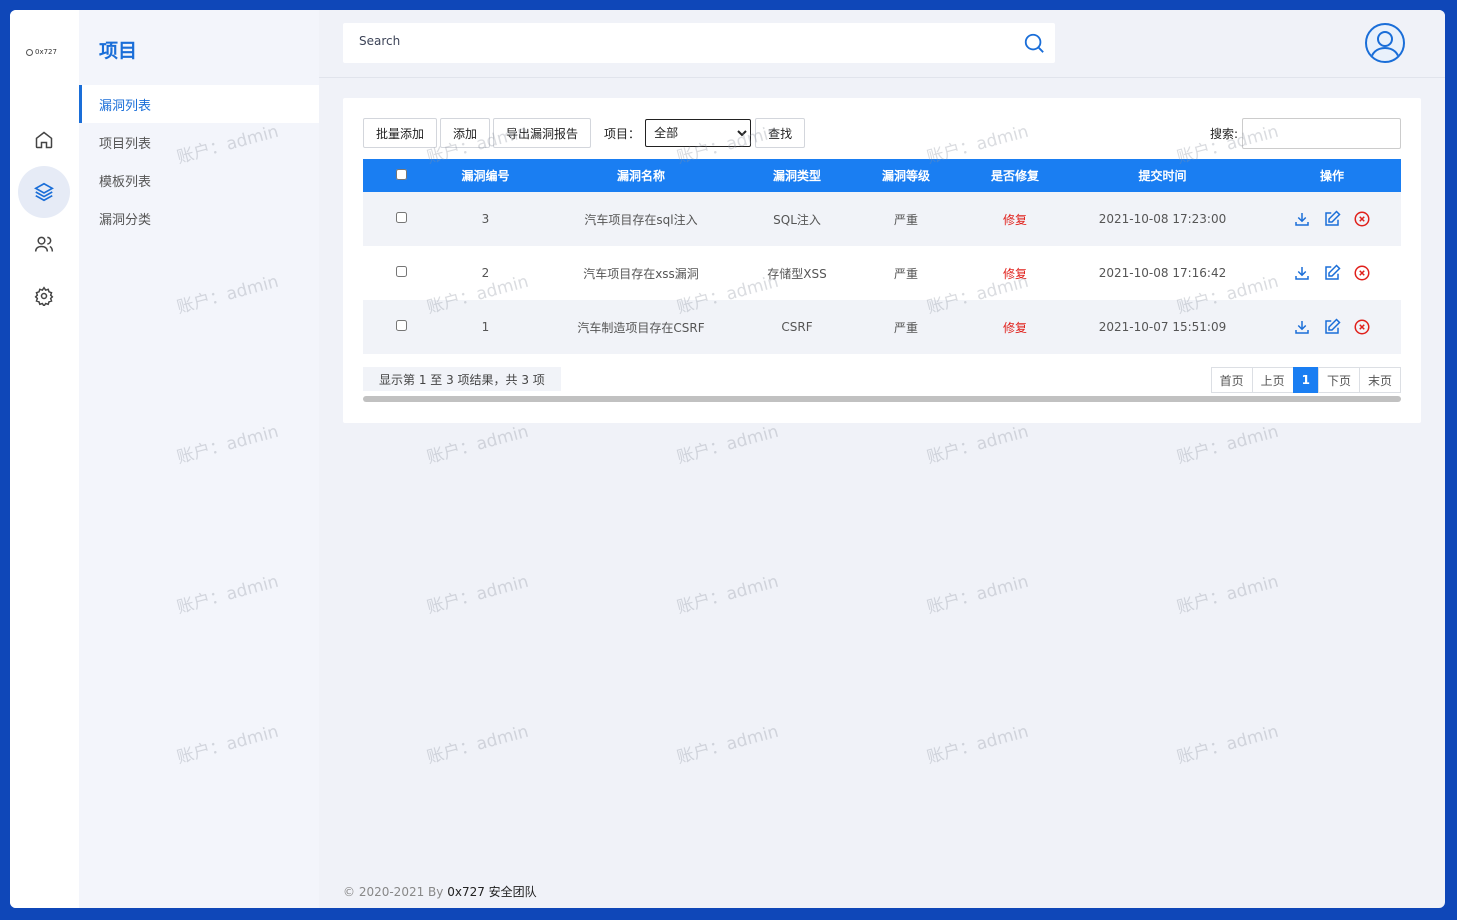 This screenshot has height=920, width=1457. Describe the element at coordinates (465, 133) in the screenshot. I see `add-button: 添加` at that location.